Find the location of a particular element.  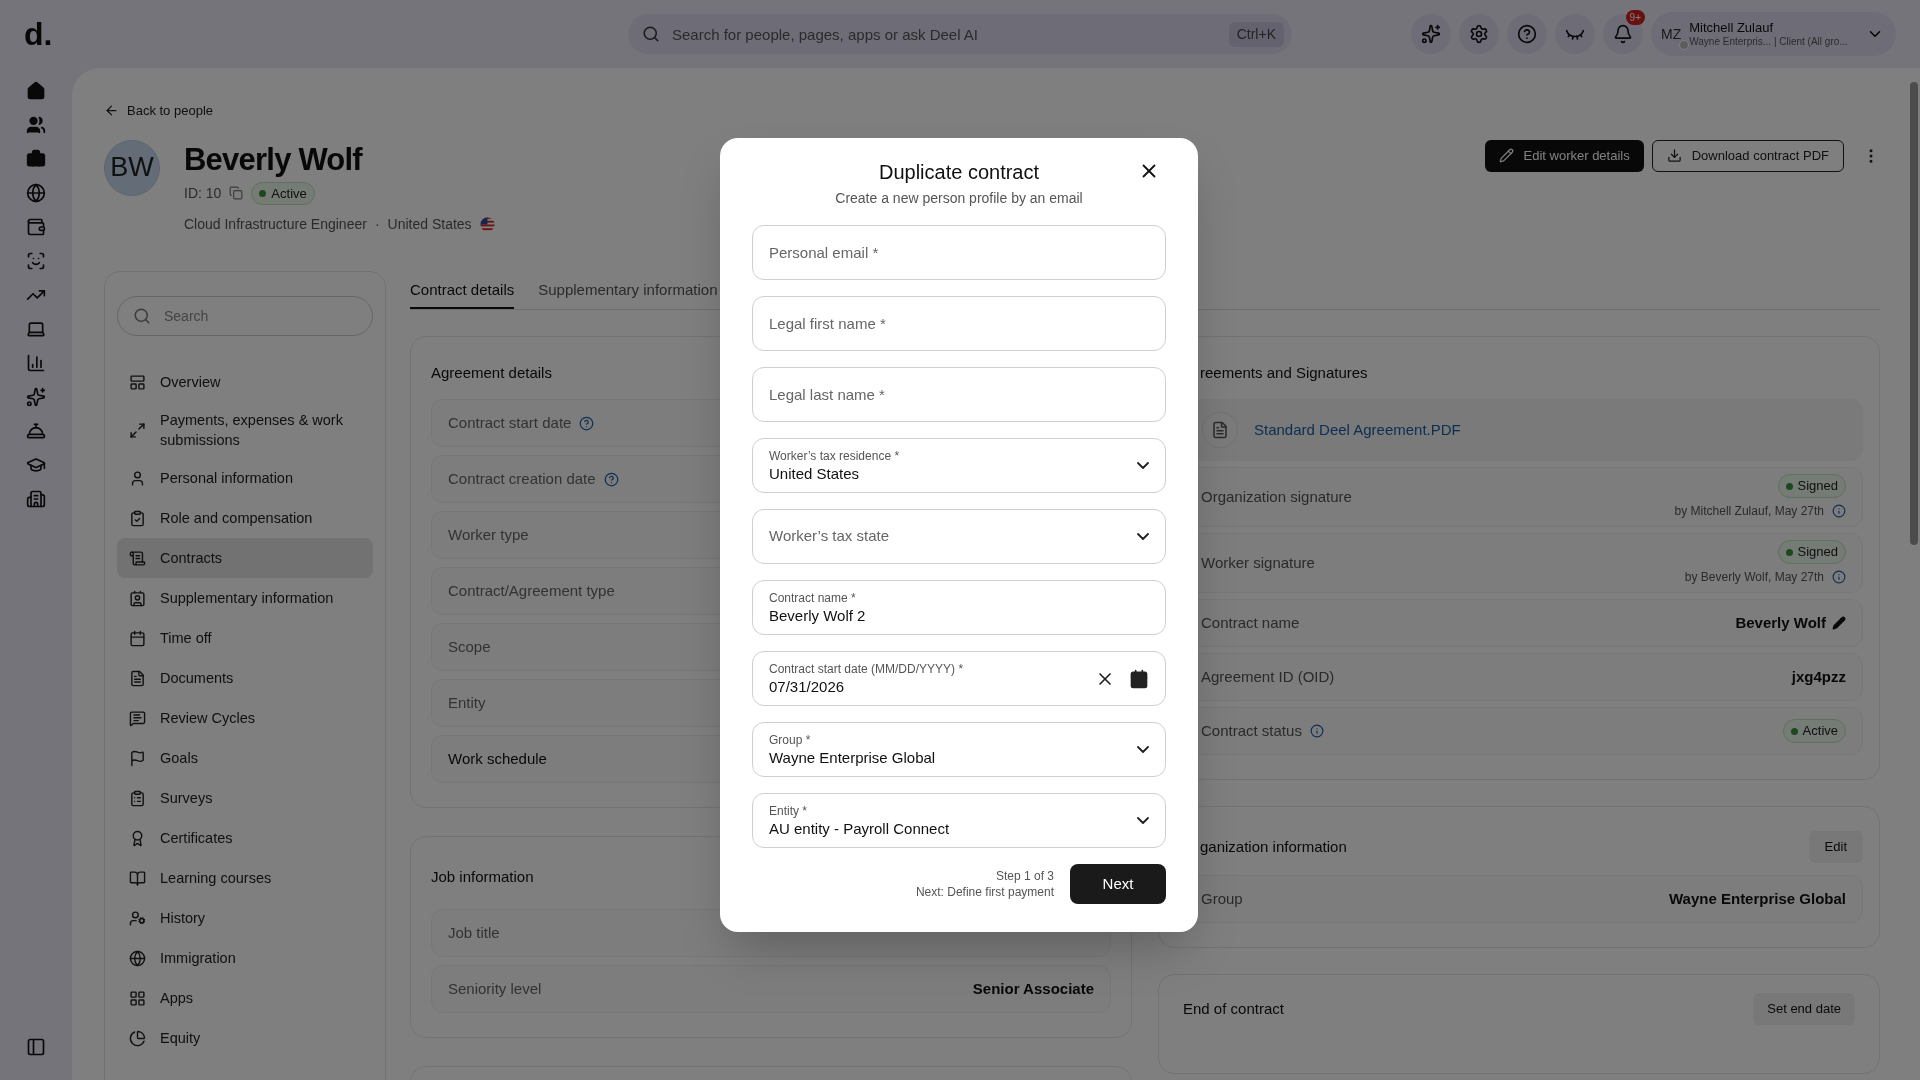

select-field: Entity * AU entity - Payroll Connect is located at coordinates (959, 820).